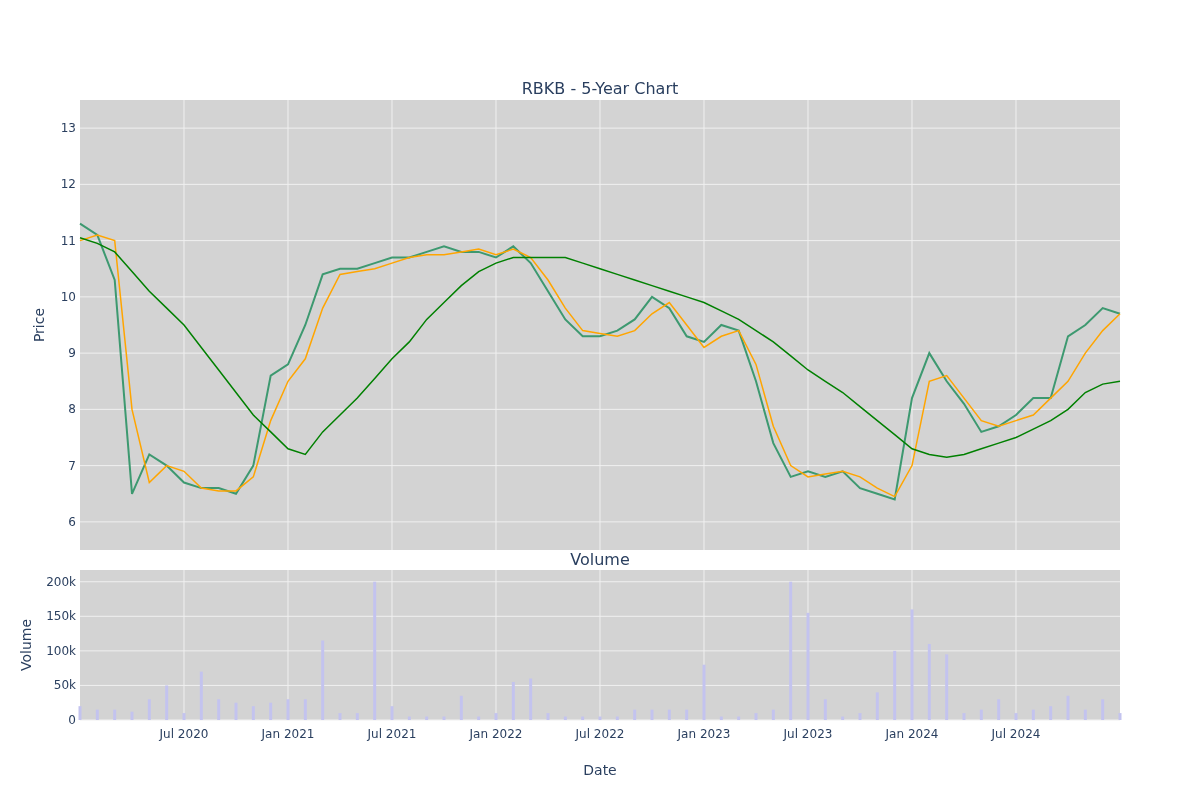  What do you see at coordinates (61, 650) in the screenshot?
I see `y-tick-label: 100k` at bounding box center [61, 650].